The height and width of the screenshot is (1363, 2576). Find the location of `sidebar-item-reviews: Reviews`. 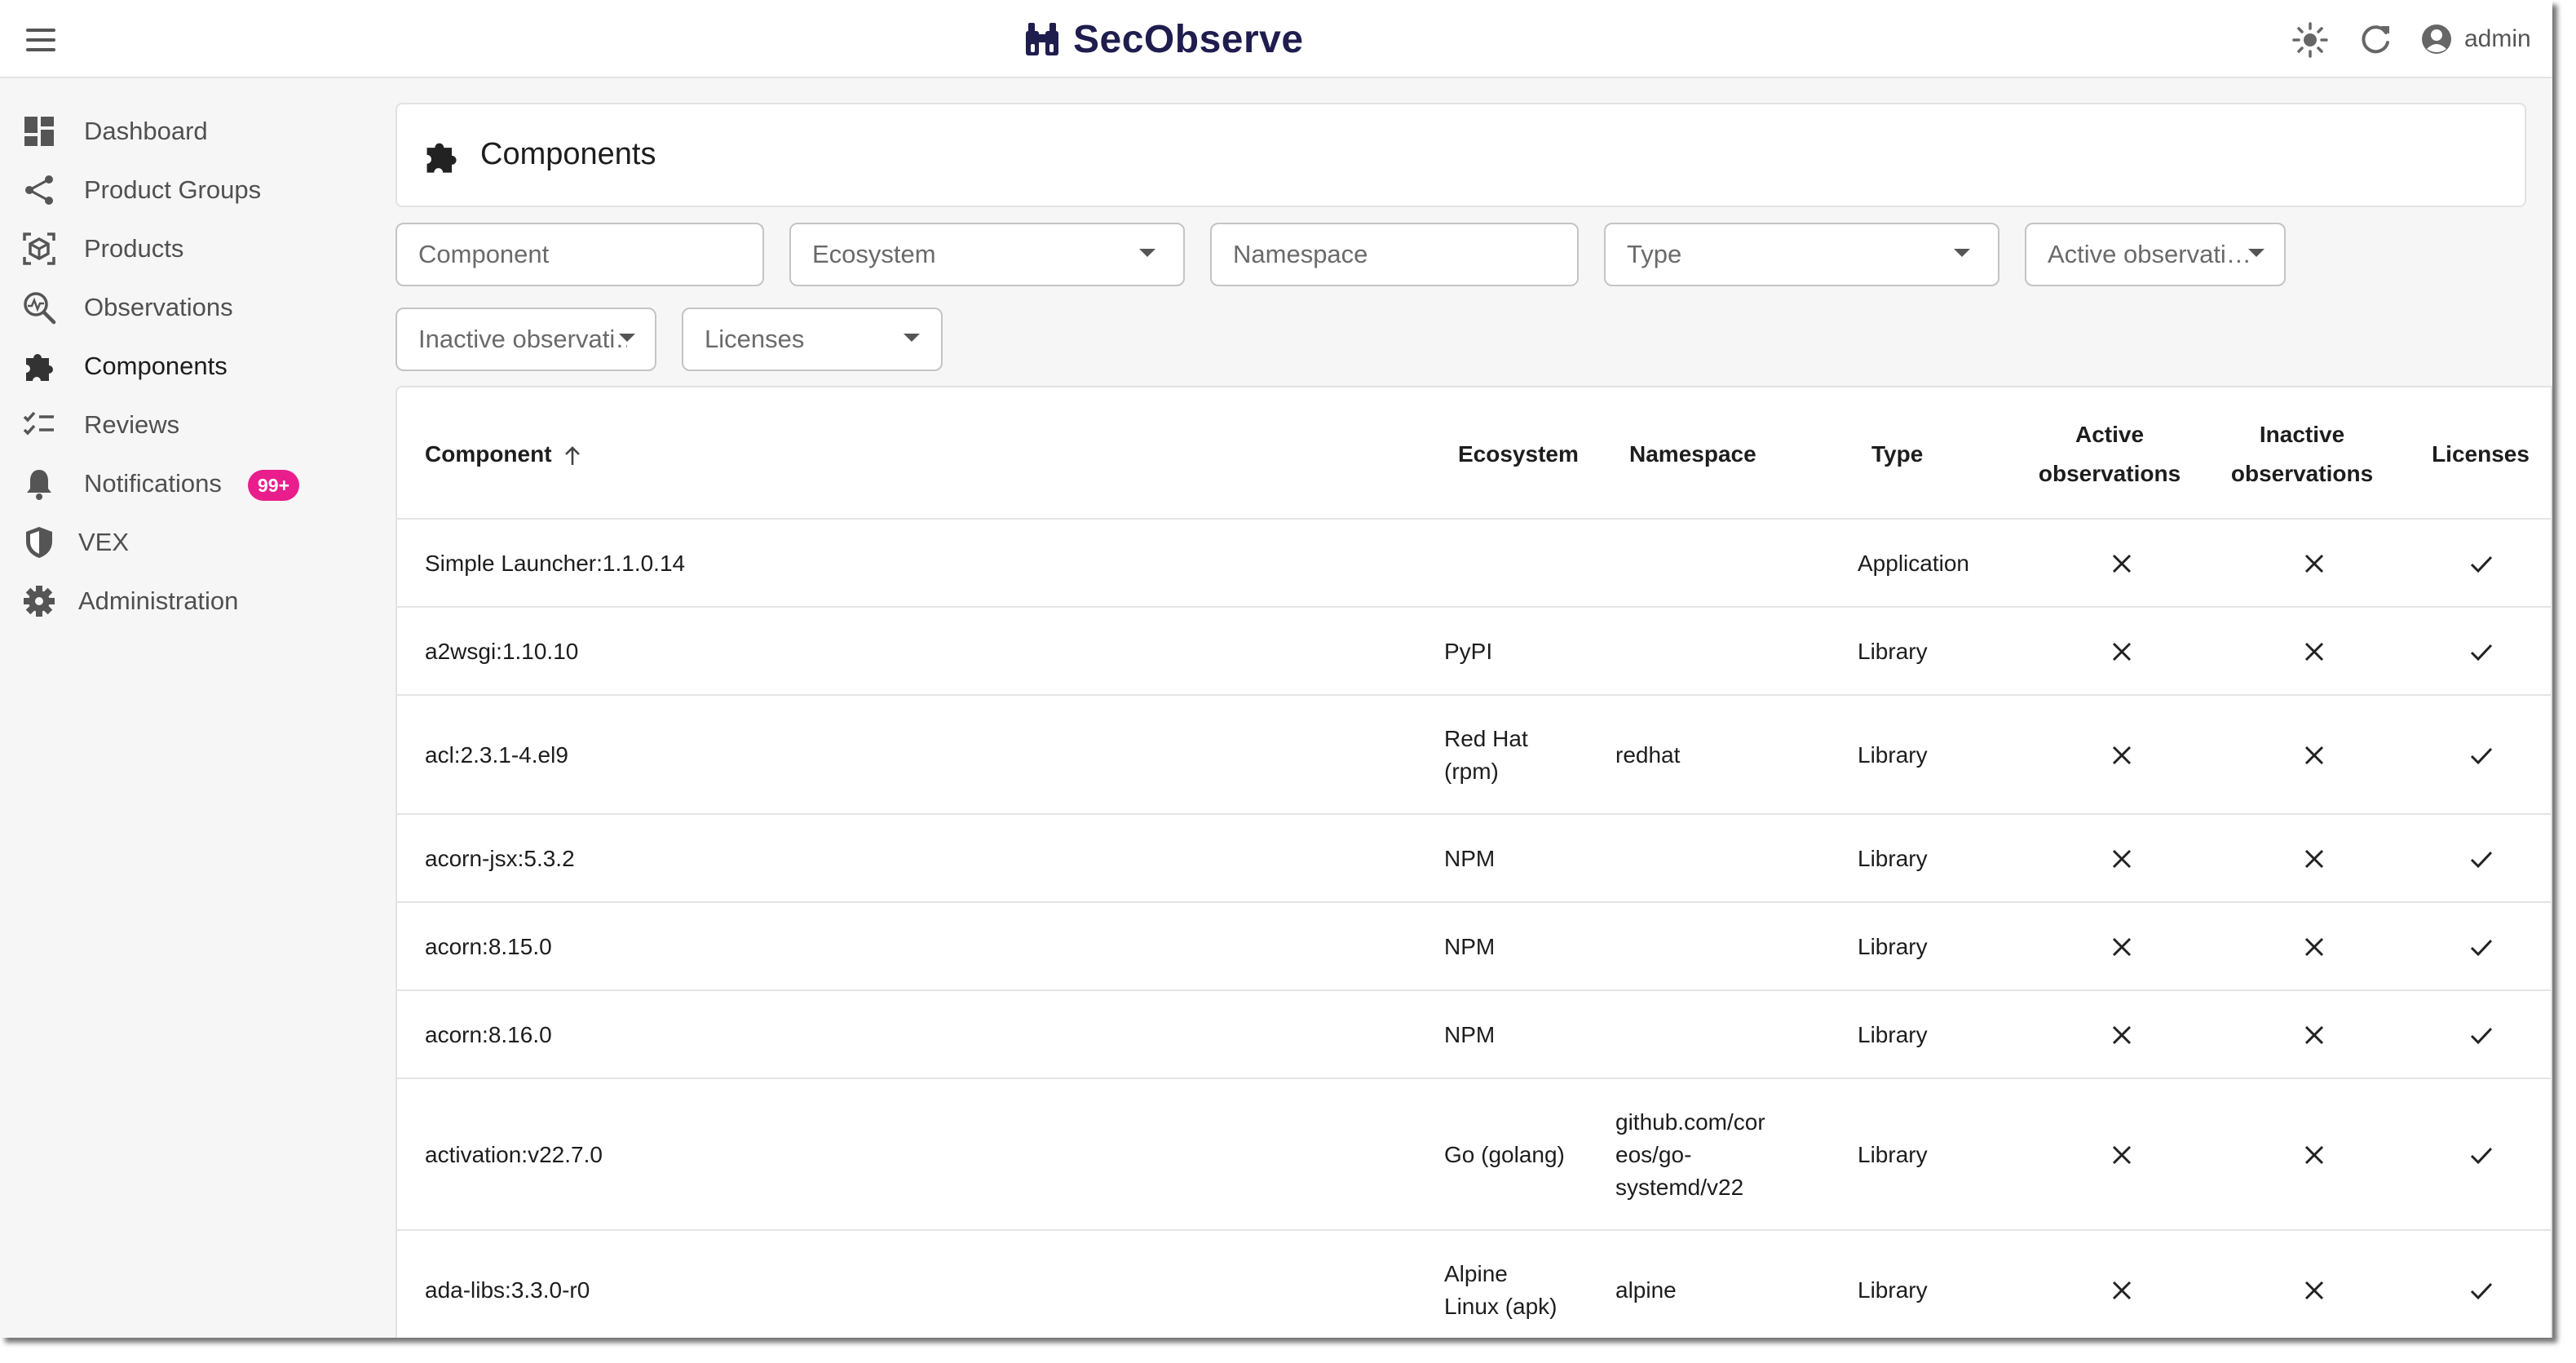

sidebar-item-reviews: Reviews is located at coordinates (191, 425).